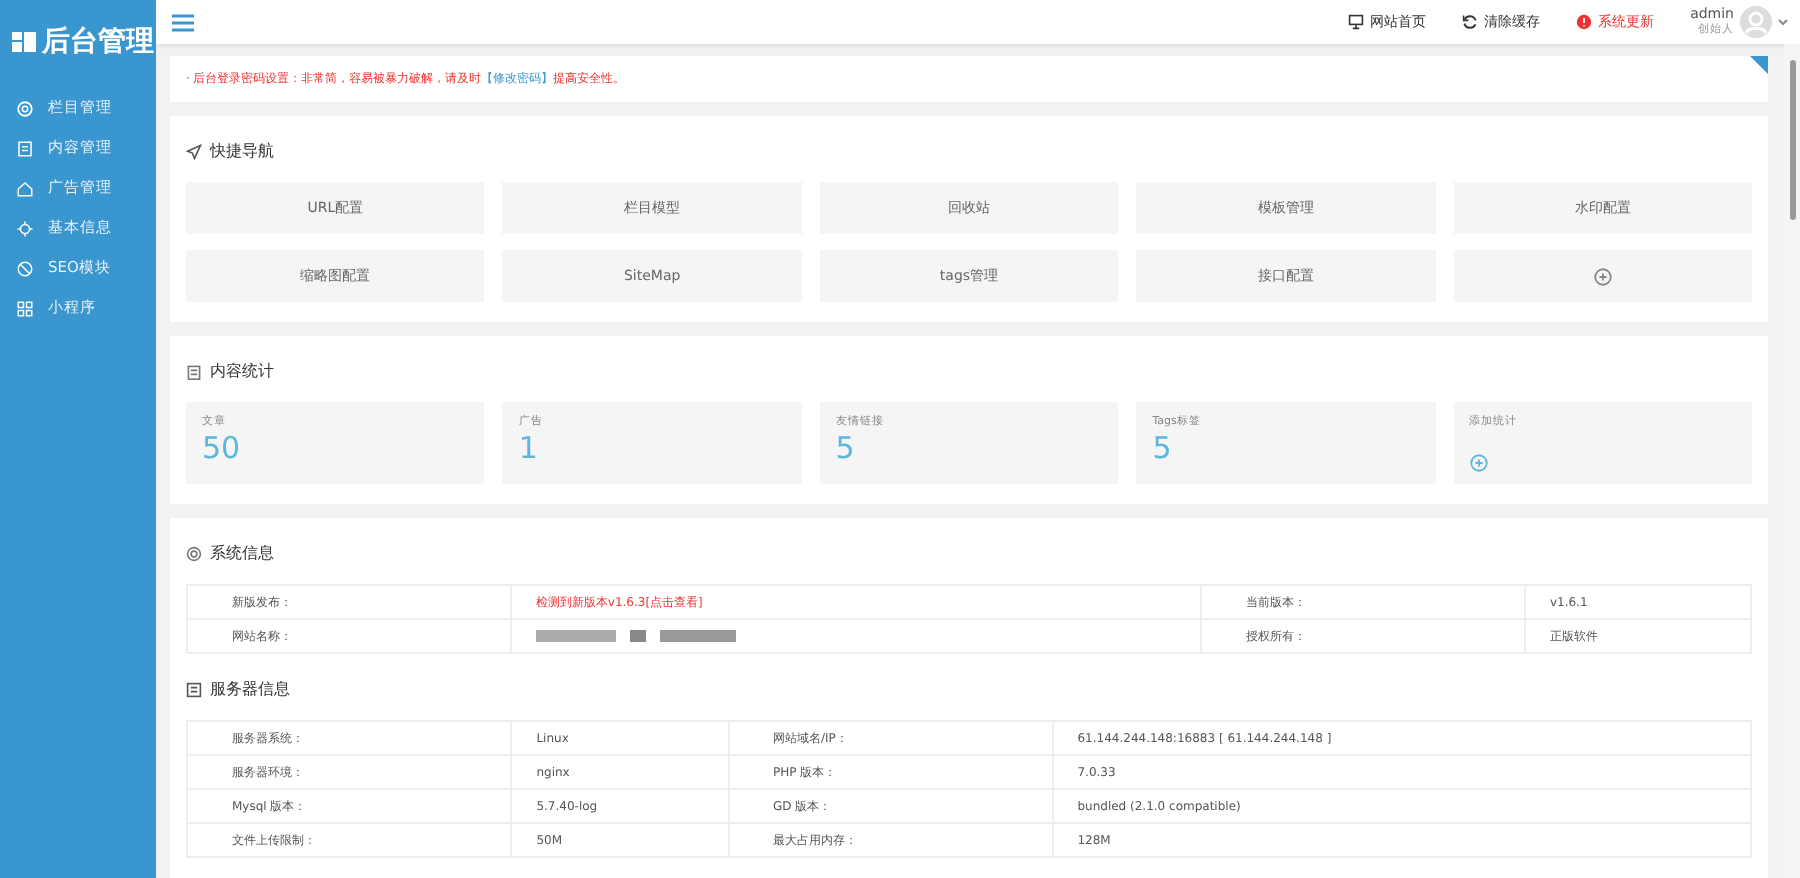 The height and width of the screenshot is (878, 1800). I want to click on document-icon, so click(25, 148).